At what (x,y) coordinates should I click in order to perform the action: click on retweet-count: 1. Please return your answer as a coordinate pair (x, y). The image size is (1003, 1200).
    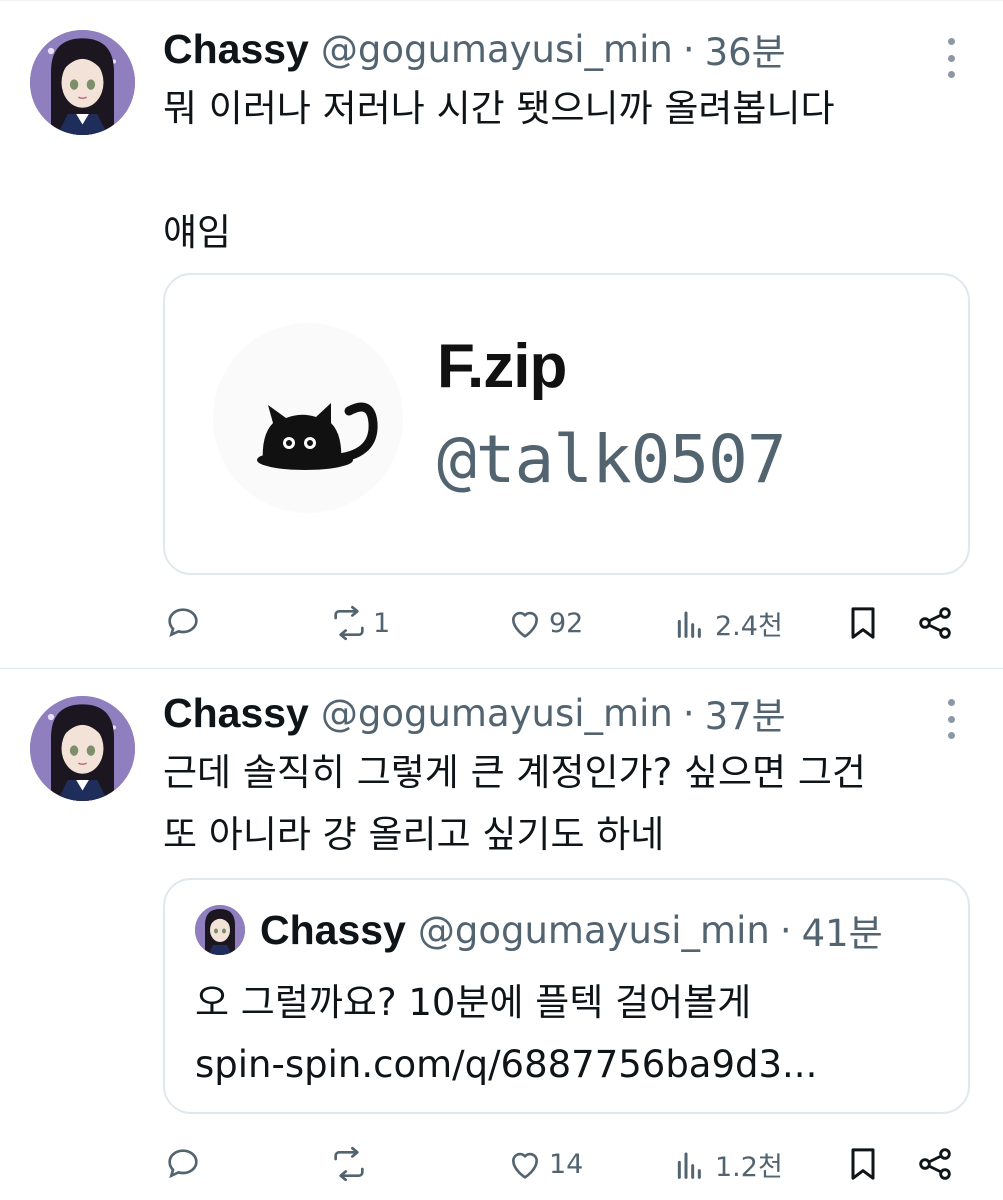
    Looking at the image, I should click on (382, 623).